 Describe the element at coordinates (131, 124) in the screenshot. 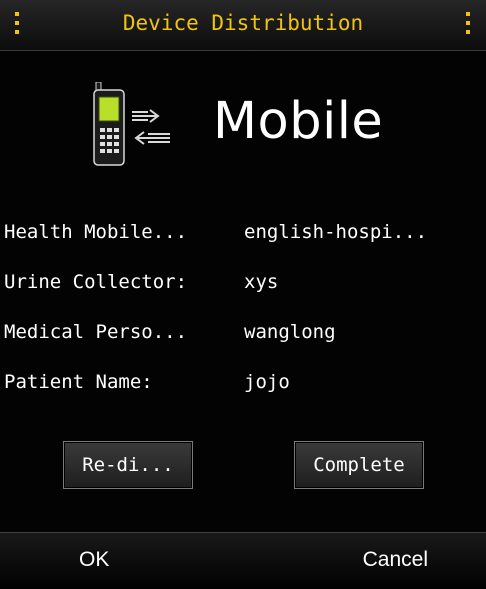

I see `mobile-phone-transfer-icon` at that location.